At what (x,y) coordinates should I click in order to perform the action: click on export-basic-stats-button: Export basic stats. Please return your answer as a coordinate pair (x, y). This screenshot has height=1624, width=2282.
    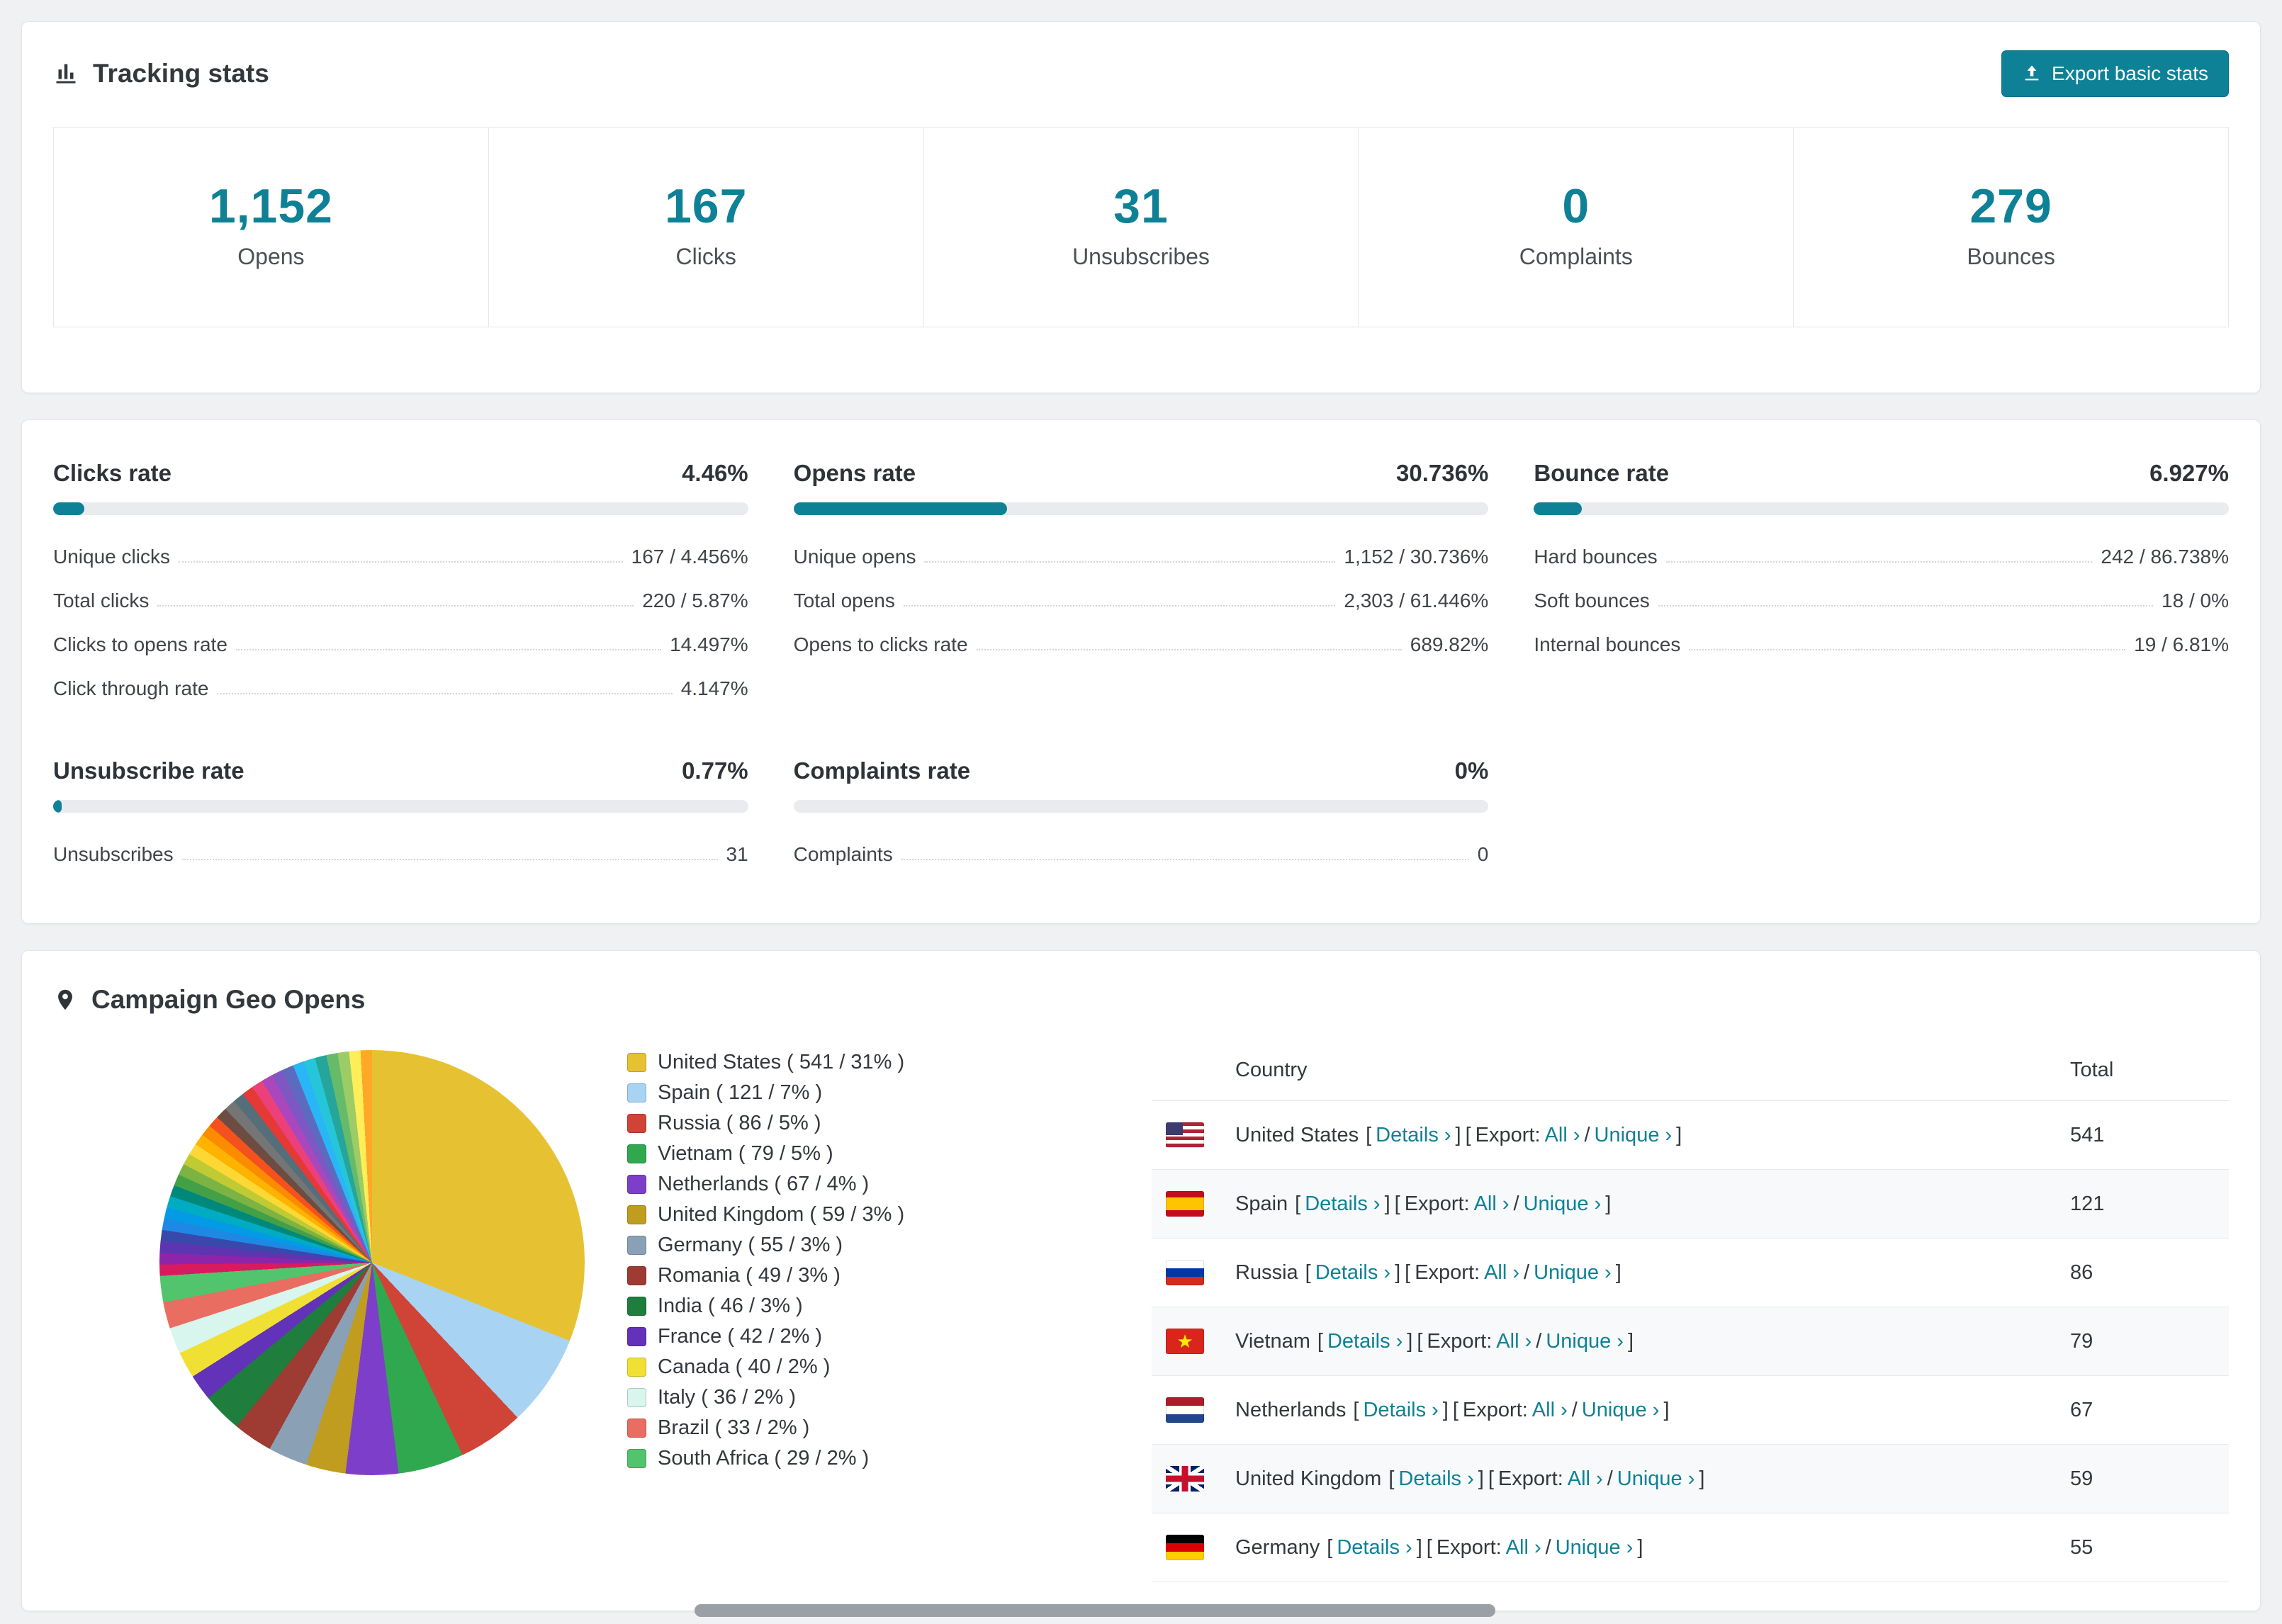
    Looking at the image, I should click on (2115, 74).